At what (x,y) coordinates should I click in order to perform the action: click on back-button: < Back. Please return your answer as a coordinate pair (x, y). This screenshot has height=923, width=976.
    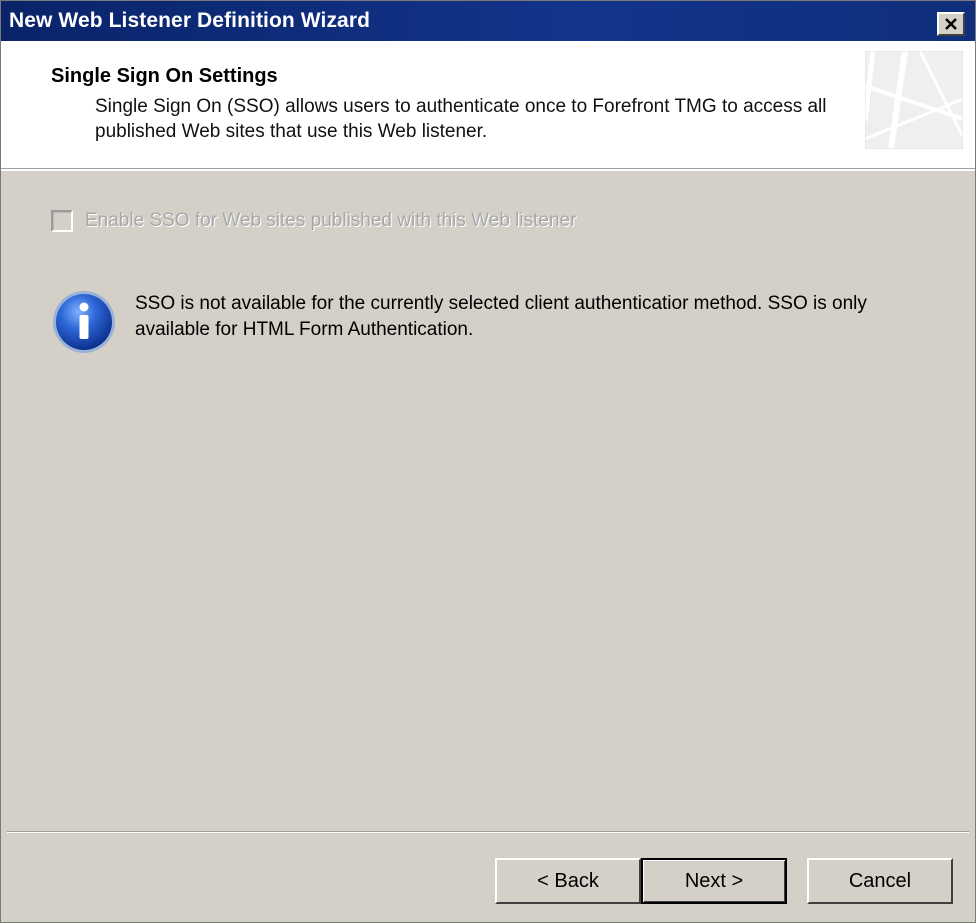
    Looking at the image, I should click on (568, 881).